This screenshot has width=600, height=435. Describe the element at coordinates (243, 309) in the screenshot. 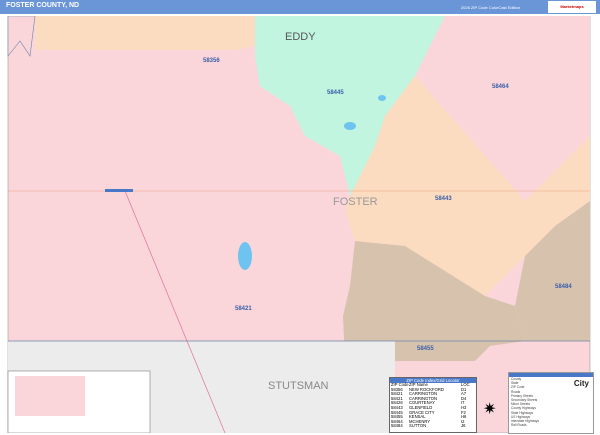

I see `zip-label: 58421` at that location.